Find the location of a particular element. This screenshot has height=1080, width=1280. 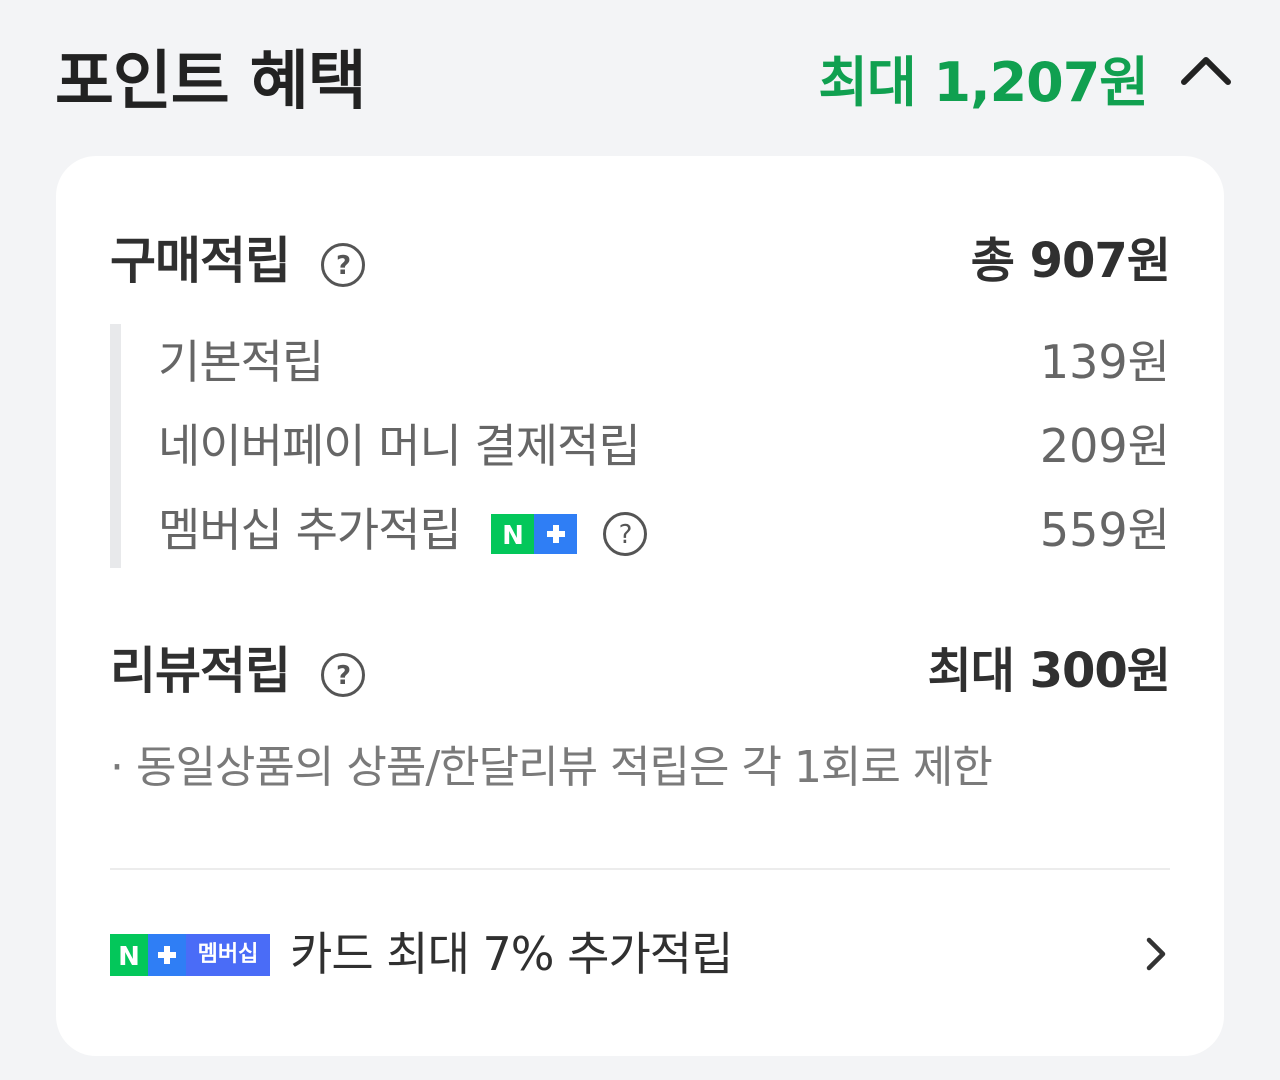

chevron-up-icon is located at coordinates (1206, 70).